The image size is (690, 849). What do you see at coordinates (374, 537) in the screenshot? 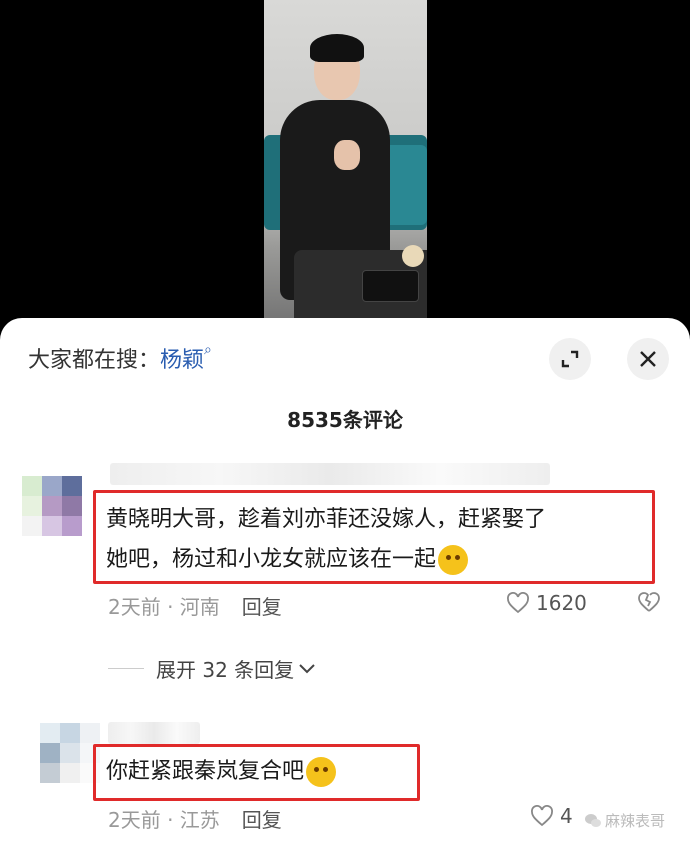
I see `comment-text-highlight: 黄晓明大哥，趁着刘亦菲还没嫁人，赶紧娶了 她吧，杨过和小龙女就应该在一起` at bounding box center [374, 537].